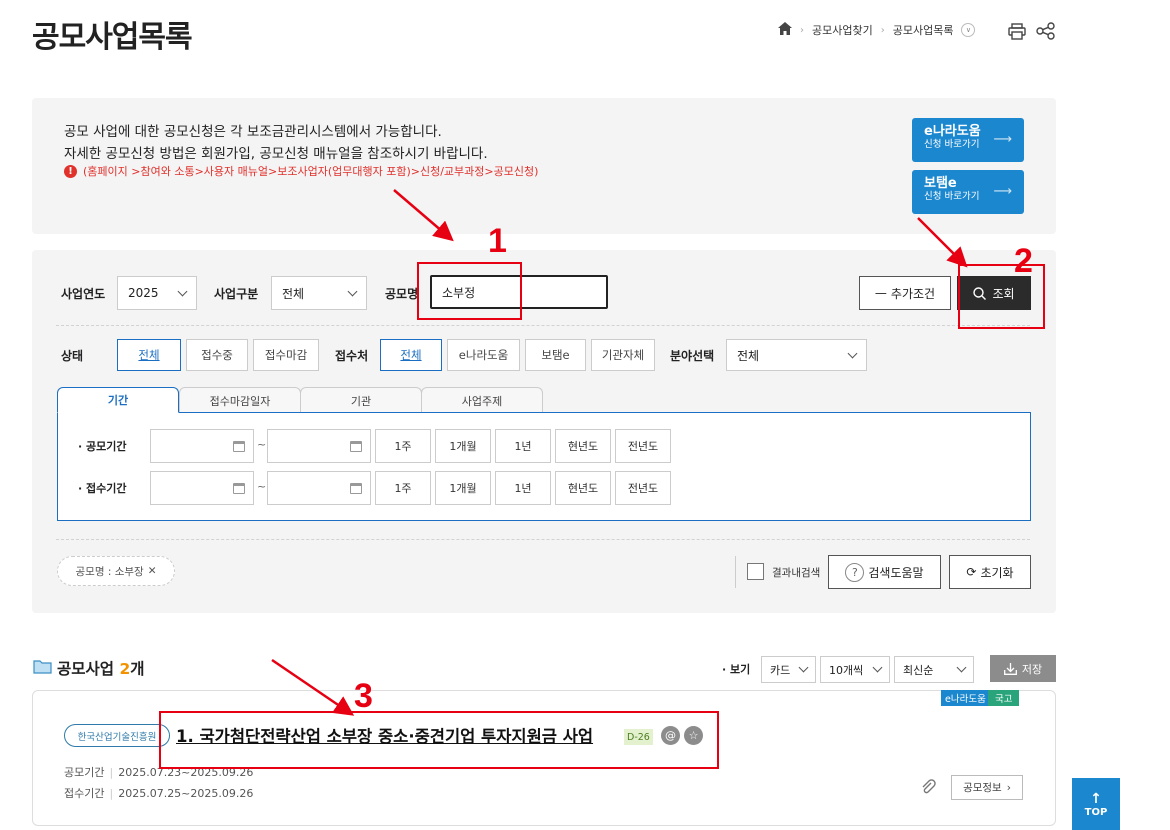  Describe the element at coordinates (1023, 261) in the screenshot. I see `annotation-number: 2` at that location.